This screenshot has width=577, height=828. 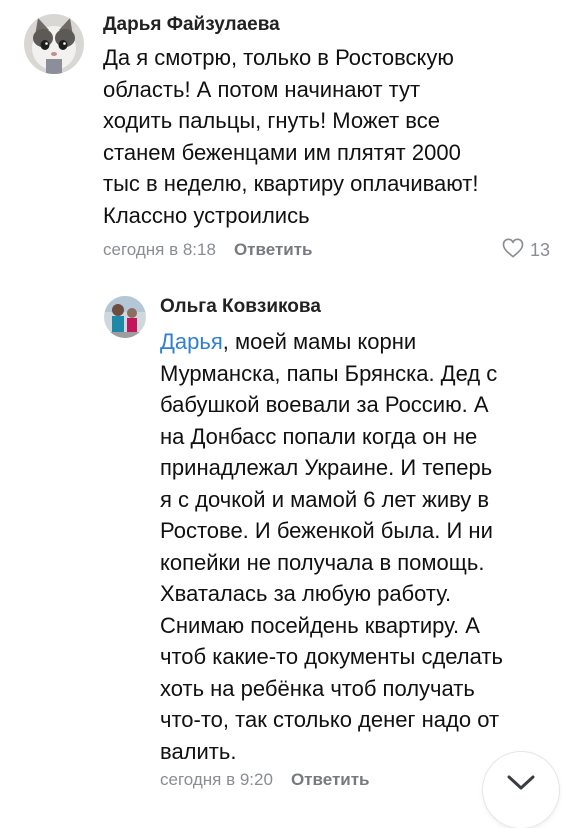 I want to click on comment-meta: сегодня в 9:20 Ответить, so click(x=265, y=780).